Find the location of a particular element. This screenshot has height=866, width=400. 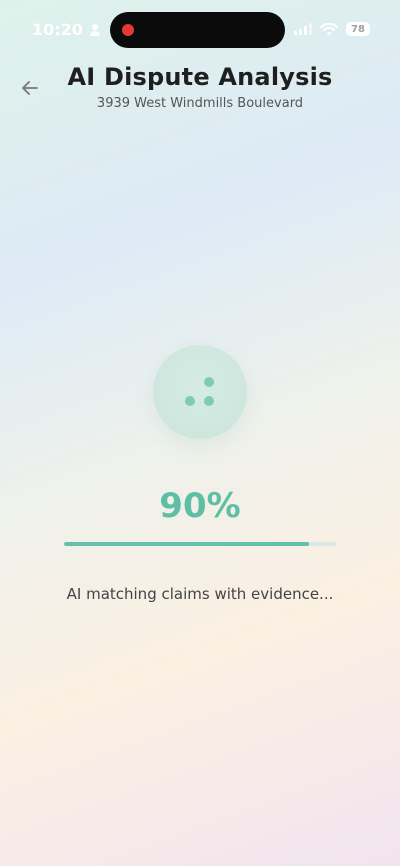

person-icon is located at coordinates (95, 29).